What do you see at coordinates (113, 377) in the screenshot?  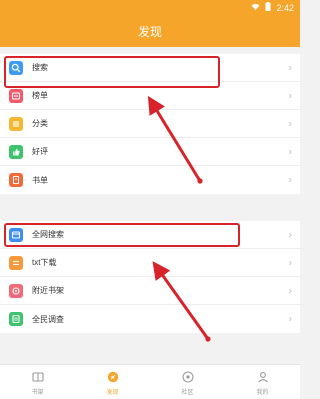 I see `discover-icon` at bounding box center [113, 377].